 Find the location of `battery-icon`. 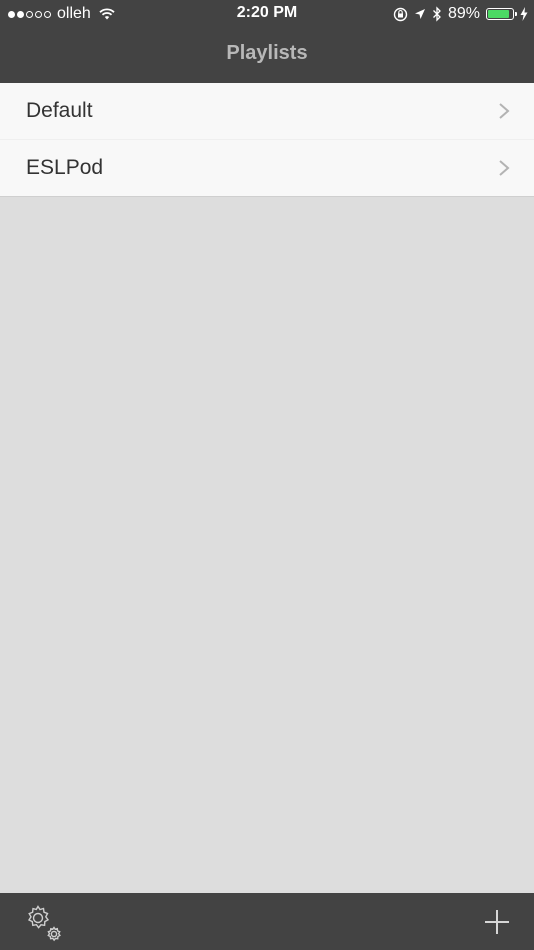

battery-icon is located at coordinates (501, 14).